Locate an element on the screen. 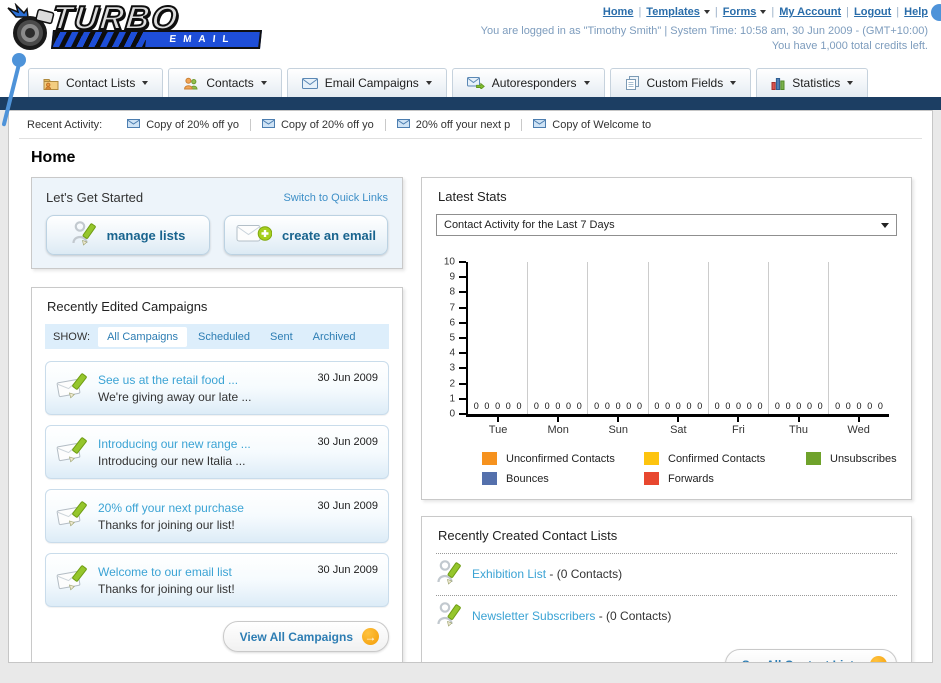  y-axis-tick-mark is located at coordinates (462, 338).